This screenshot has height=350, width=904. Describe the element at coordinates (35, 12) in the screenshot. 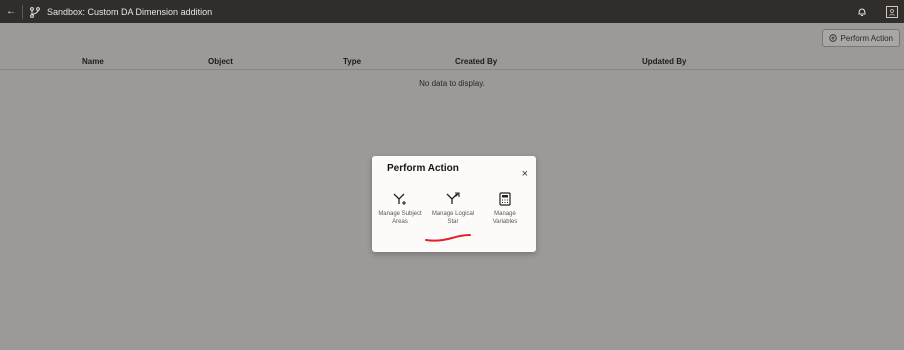

I see `branch-icon` at that location.